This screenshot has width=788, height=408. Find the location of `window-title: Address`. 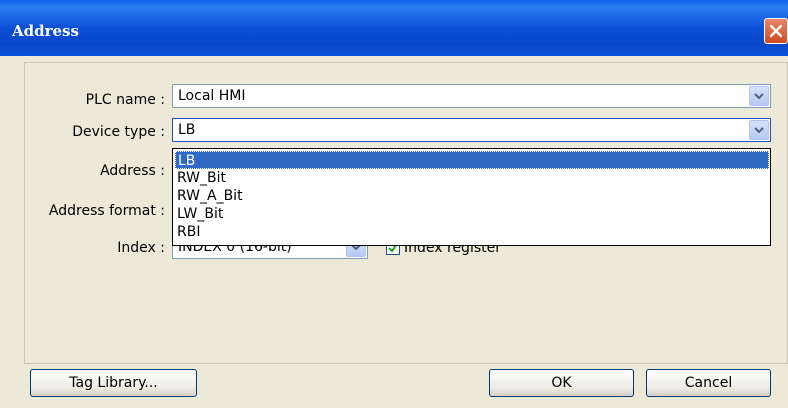

window-title: Address is located at coordinates (45, 31).